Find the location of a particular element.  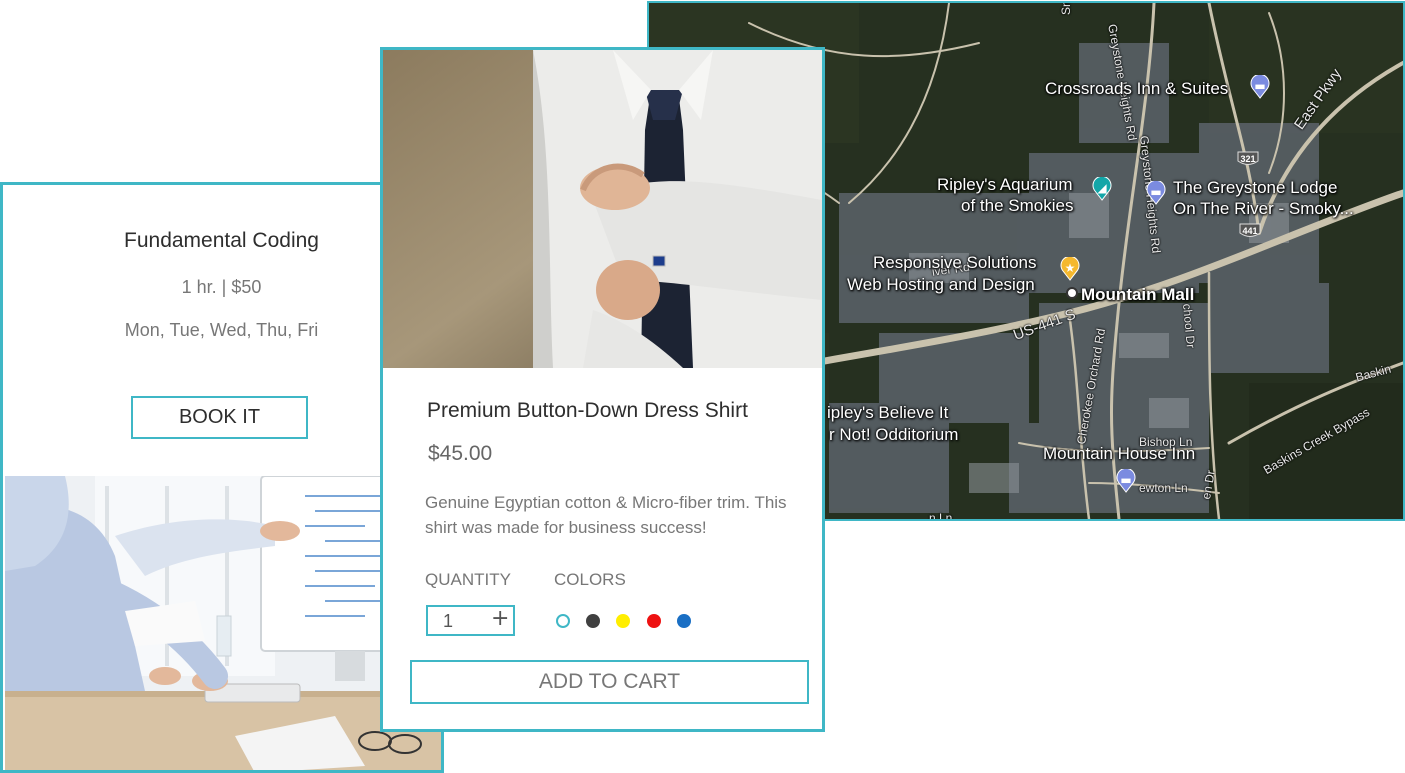

dress-shirt-photo is located at coordinates (602, 209).